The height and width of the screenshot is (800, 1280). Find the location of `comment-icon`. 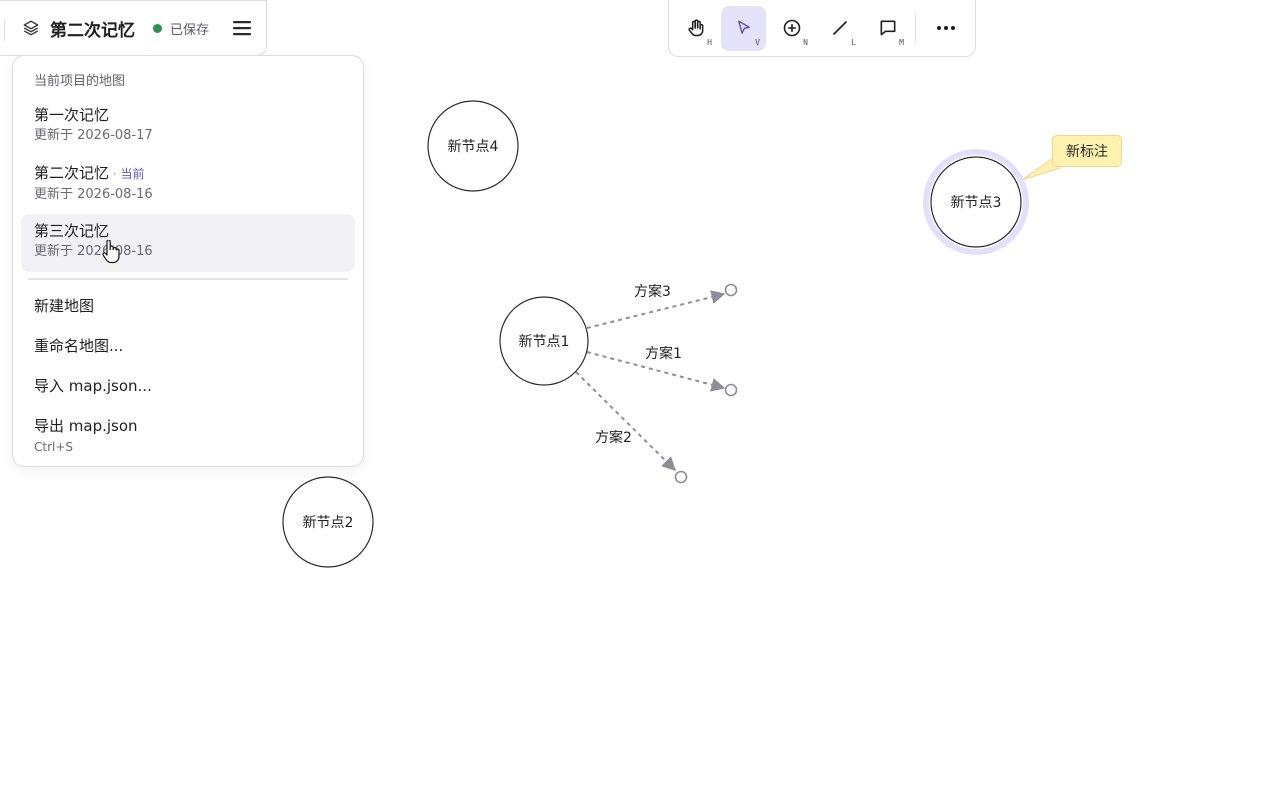

comment-icon is located at coordinates (887, 28).